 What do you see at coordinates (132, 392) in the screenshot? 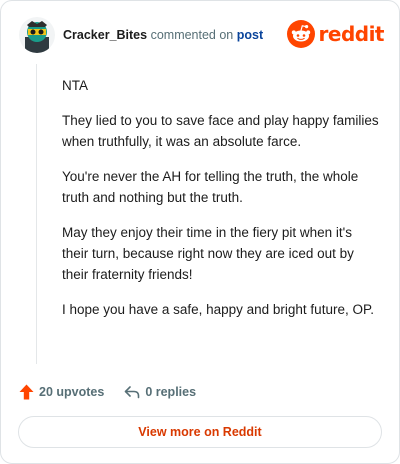
I see `reply-arrow-icon` at bounding box center [132, 392].